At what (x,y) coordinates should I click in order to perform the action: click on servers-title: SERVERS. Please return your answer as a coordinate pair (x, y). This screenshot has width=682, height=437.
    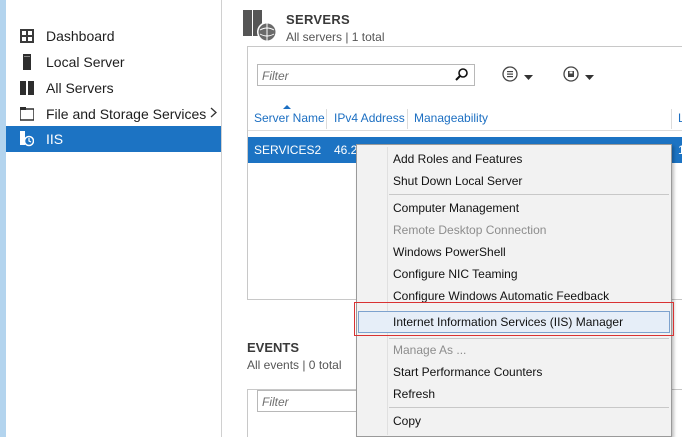
    Looking at the image, I should click on (318, 19).